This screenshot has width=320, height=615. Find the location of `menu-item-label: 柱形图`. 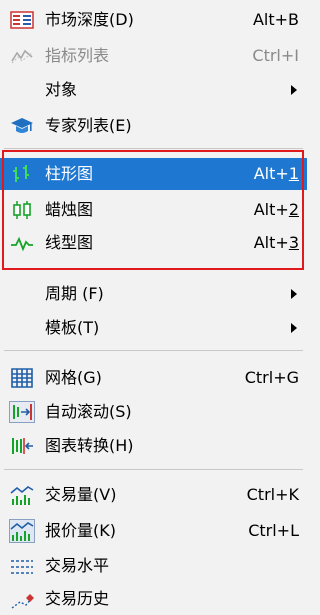

menu-item-label: 柱形图 is located at coordinates (69, 173).